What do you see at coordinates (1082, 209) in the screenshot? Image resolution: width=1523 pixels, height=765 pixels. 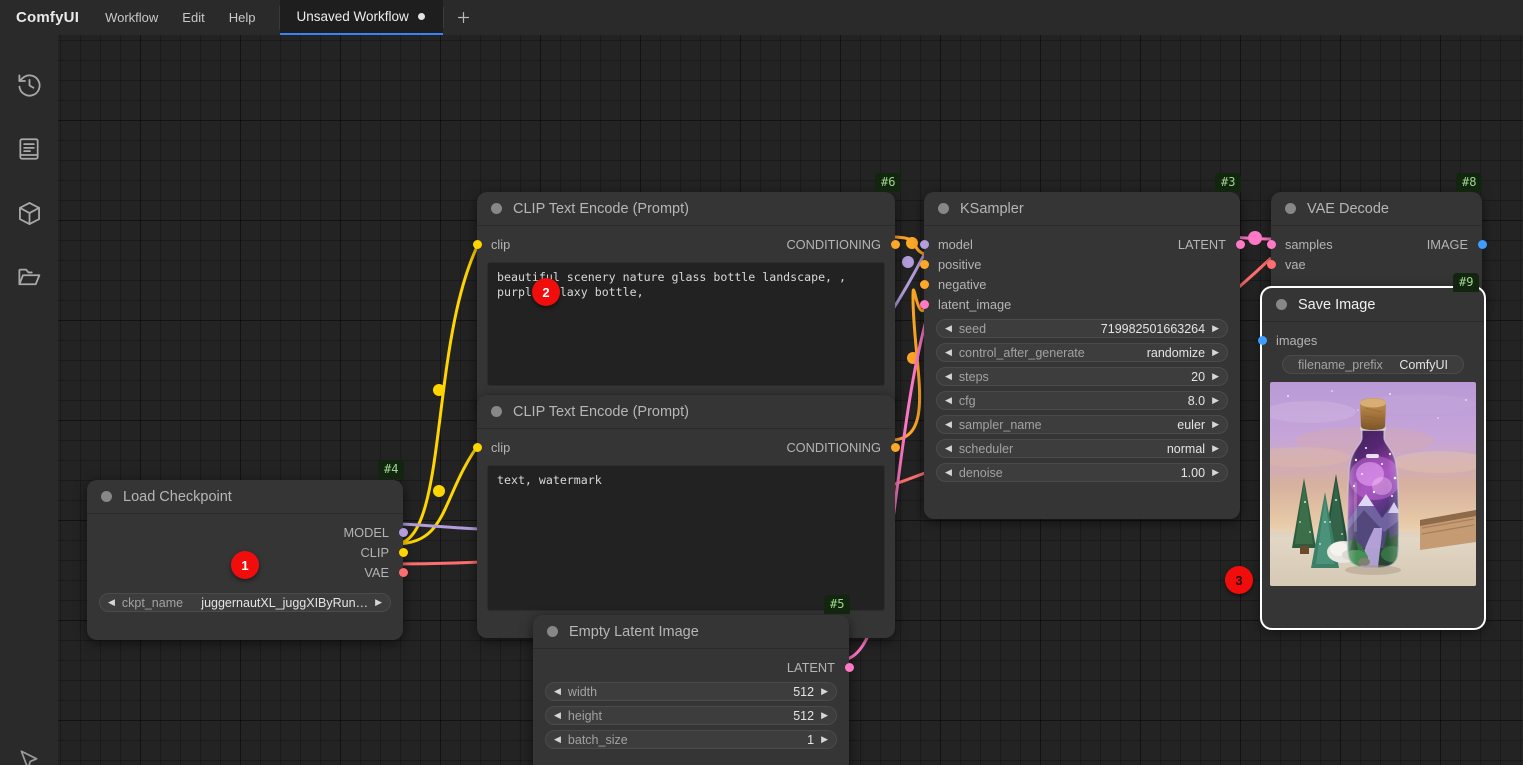 I see `node-title-bar: KSampler` at bounding box center [1082, 209].